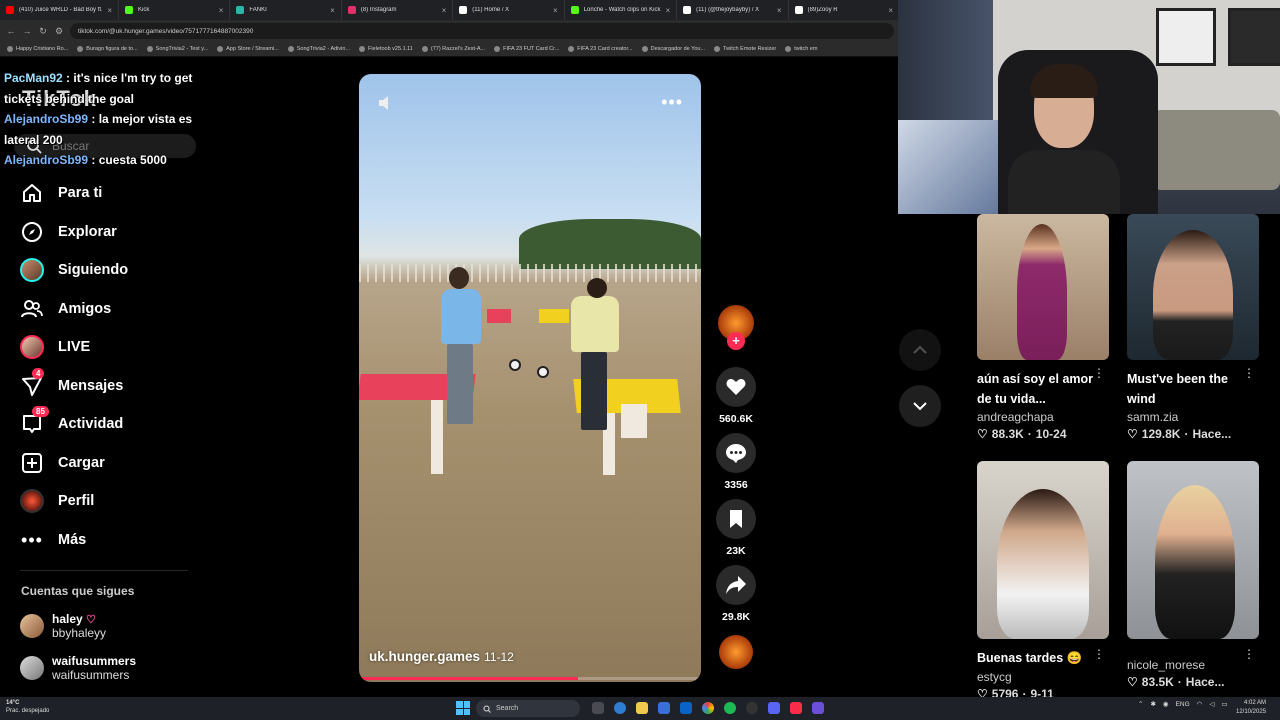  Describe the element at coordinates (1043, 677) in the screenshot. I see `card-author: estycg` at that location.